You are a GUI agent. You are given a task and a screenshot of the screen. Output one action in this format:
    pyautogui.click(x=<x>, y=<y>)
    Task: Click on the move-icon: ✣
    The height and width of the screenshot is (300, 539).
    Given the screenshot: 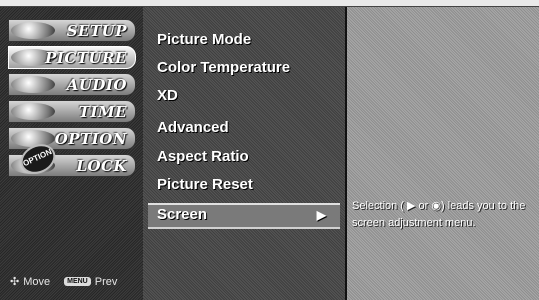 What is the action you would take?
    pyautogui.click(x=15, y=282)
    